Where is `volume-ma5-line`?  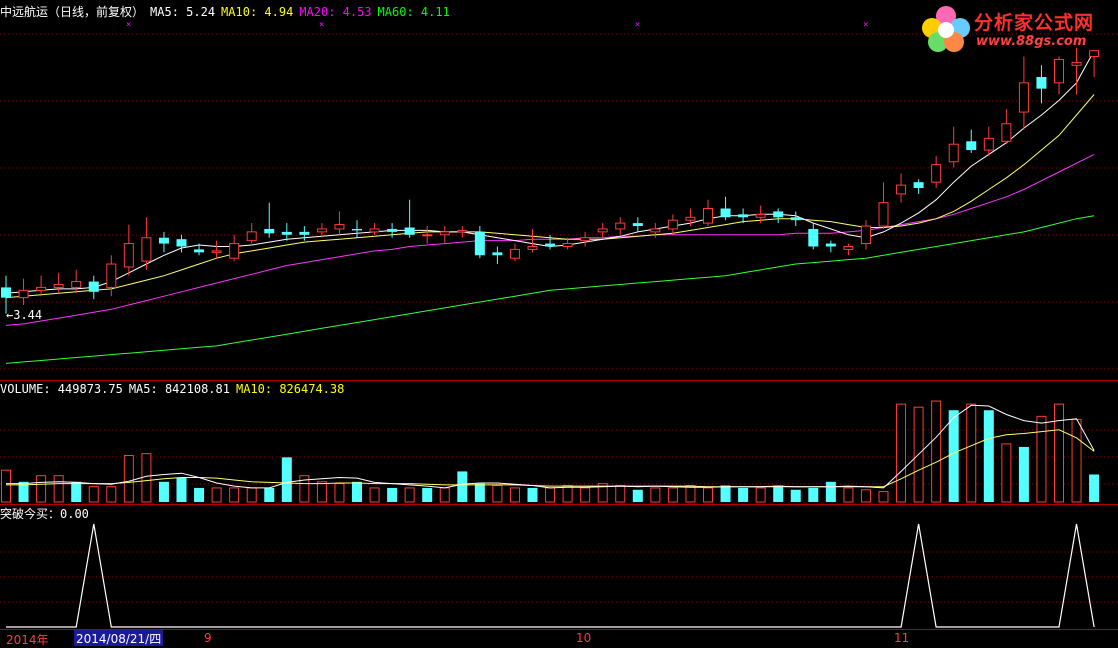
volume-ma5-line is located at coordinates (550, 446).